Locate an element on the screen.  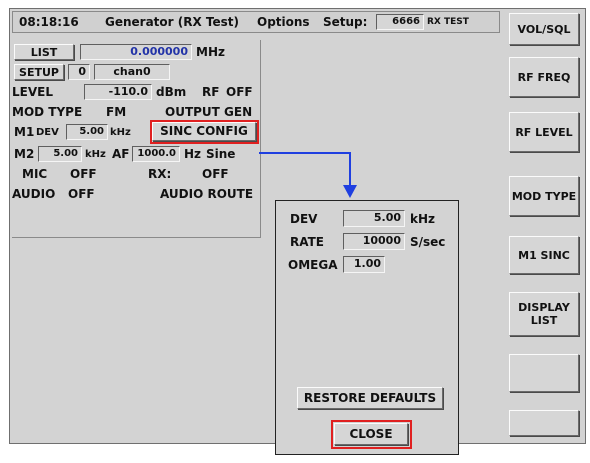
mod-type-value: FM is located at coordinates (116, 112).